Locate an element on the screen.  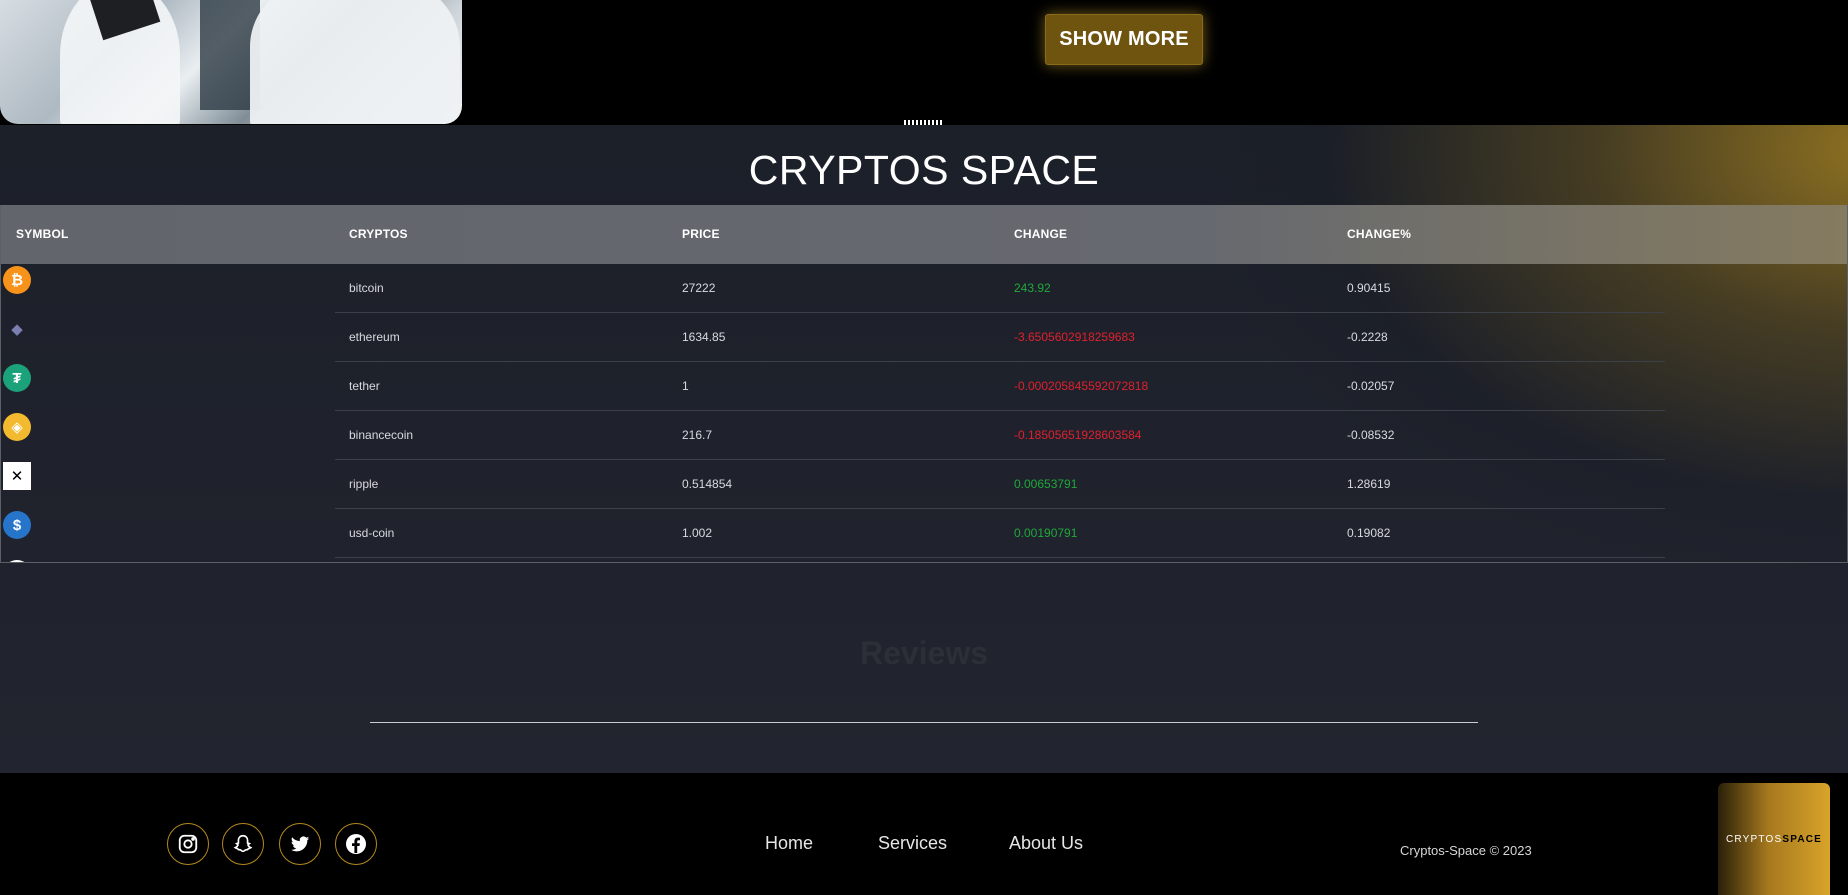
crypto-name: binancecoin is located at coordinates (381, 435).